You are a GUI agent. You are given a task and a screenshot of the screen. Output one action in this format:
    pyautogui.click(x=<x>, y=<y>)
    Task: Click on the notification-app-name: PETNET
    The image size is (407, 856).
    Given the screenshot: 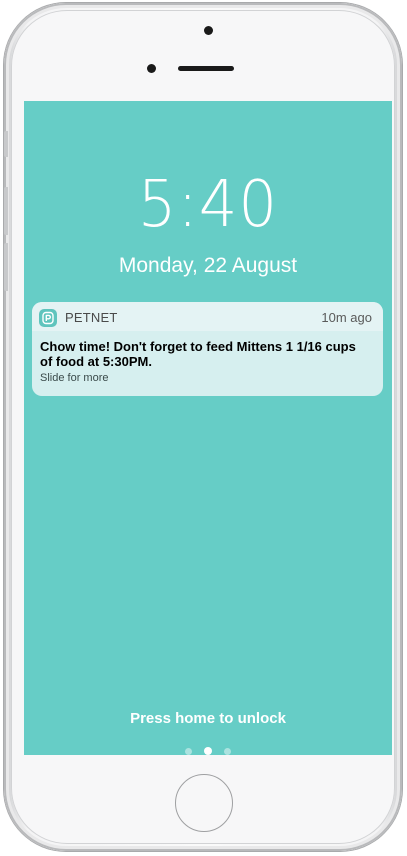 What is the action you would take?
    pyautogui.click(x=91, y=317)
    